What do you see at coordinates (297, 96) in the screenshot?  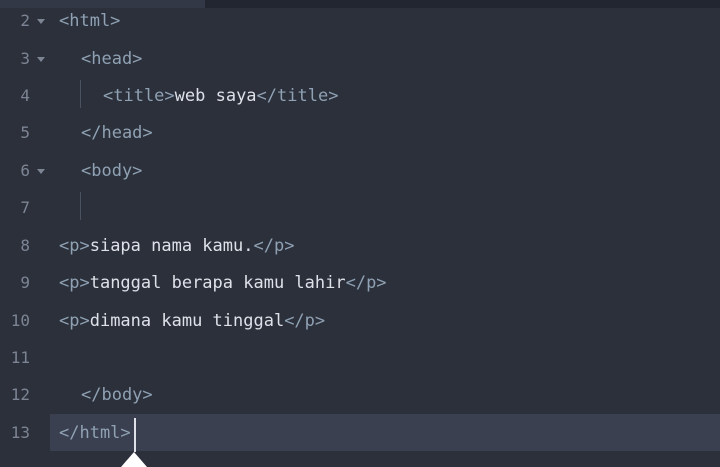 I see `tag-close: </title>` at bounding box center [297, 96].